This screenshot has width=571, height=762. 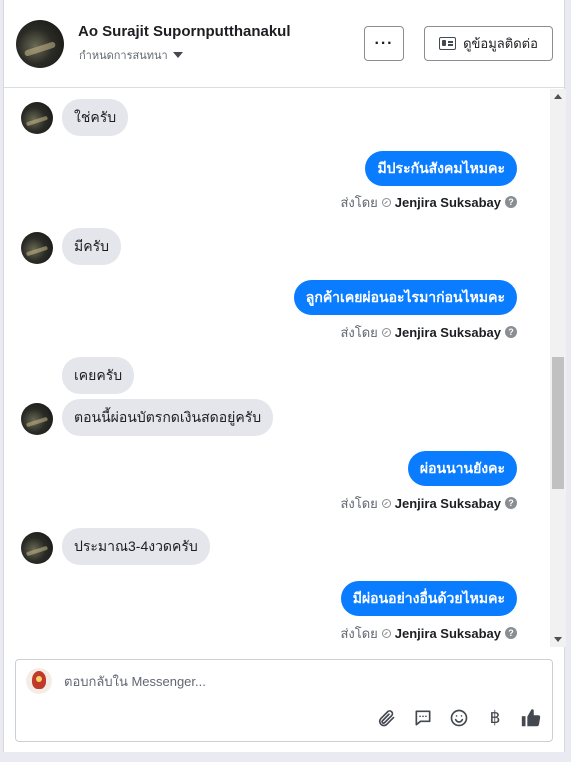 What do you see at coordinates (284, 700) in the screenshot?
I see `reply-composer: ฿` at bounding box center [284, 700].